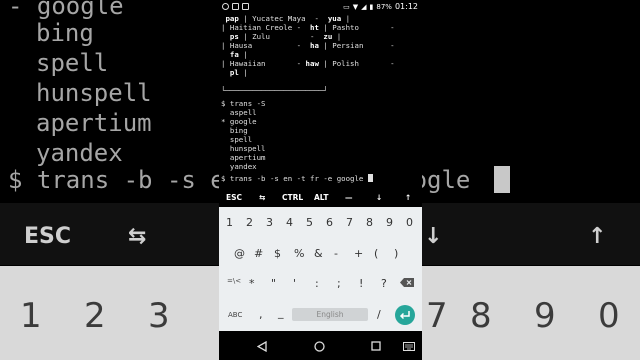 This screenshot has height=360, width=640. Describe the element at coordinates (409, 346) in the screenshot. I see `keyboard-switch-icon` at that location.